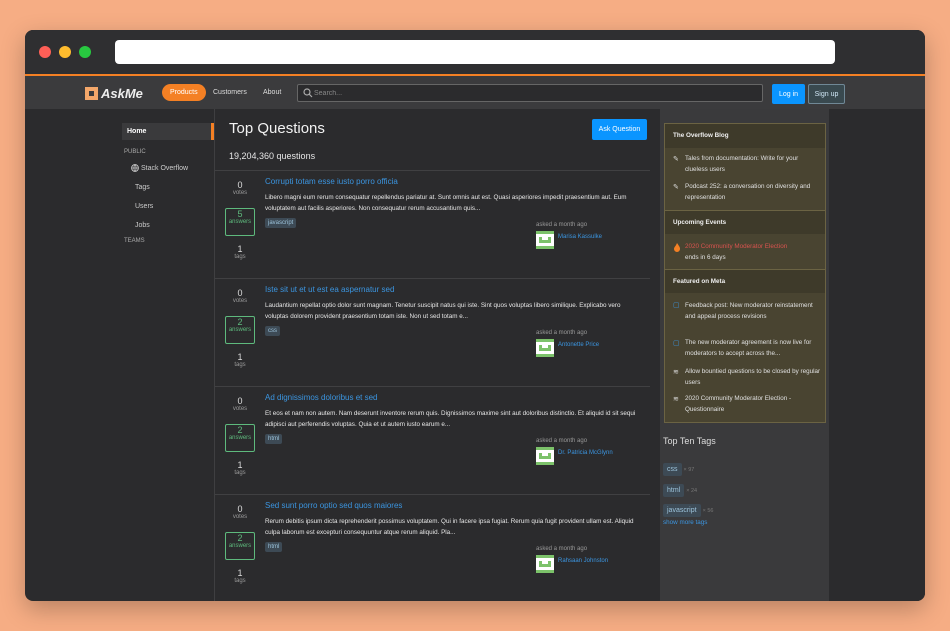  What do you see at coordinates (689, 470) in the screenshot?
I see `top-tag-count: × 97` at bounding box center [689, 470].